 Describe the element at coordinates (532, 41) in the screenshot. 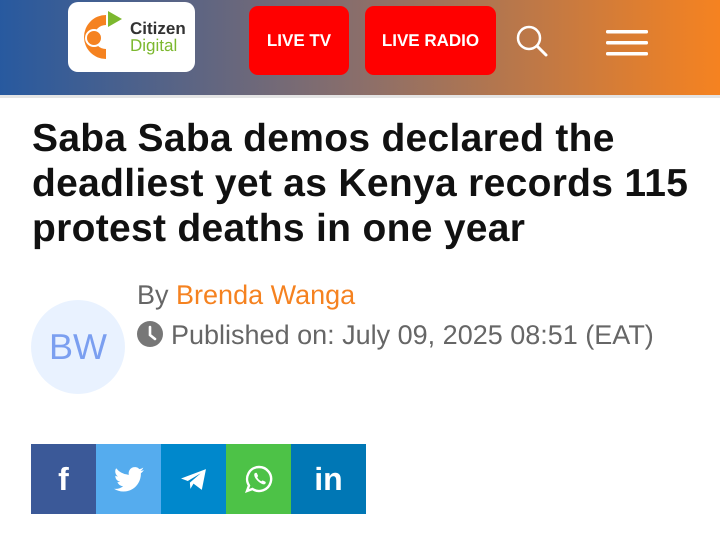

I see `search-icon` at that location.